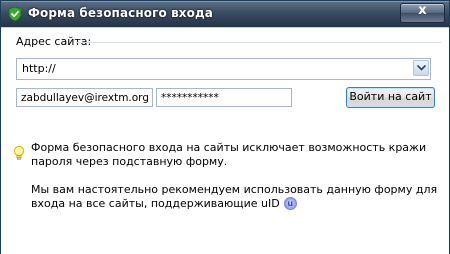 The image size is (450, 254). What do you see at coordinates (422, 10) in the screenshot?
I see `close-icon: x` at bounding box center [422, 10].